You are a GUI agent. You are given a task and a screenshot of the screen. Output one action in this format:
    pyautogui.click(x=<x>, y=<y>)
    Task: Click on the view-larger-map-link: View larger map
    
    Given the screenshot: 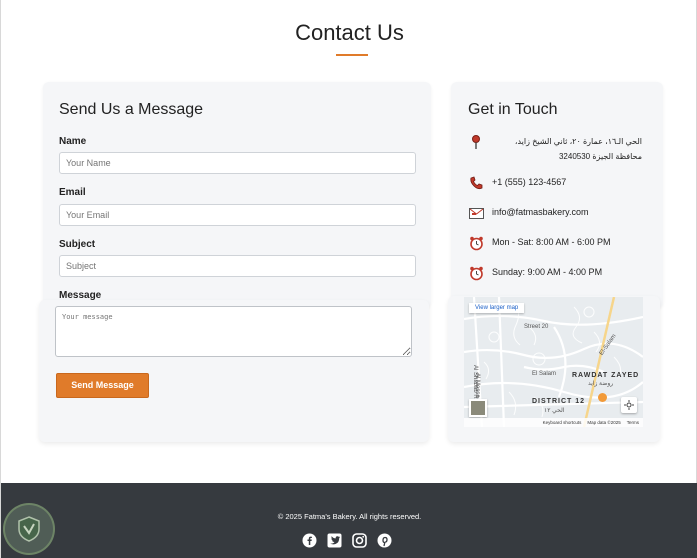 What is the action you would take?
    pyautogui.click(x=497, y=308)
    